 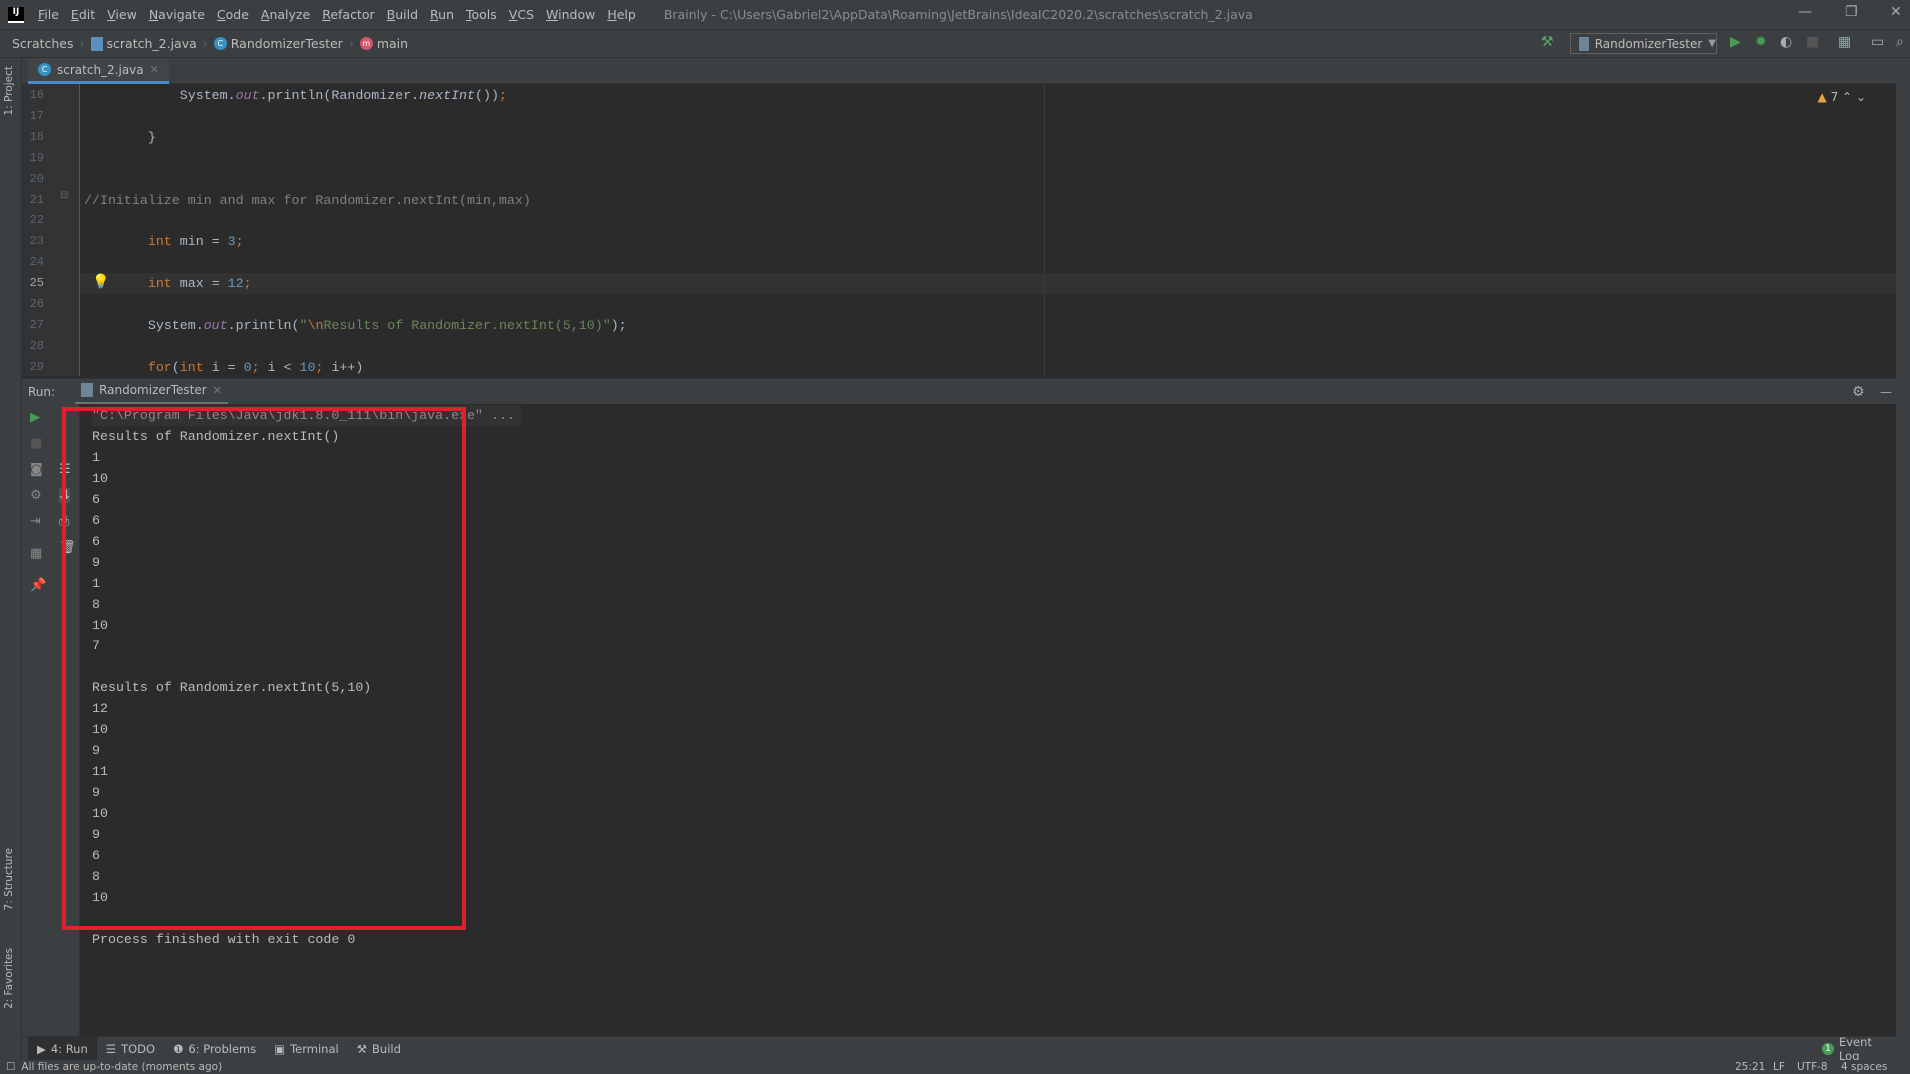 I want to click on search-icon: ⌕, so click(x=1900, y=42).